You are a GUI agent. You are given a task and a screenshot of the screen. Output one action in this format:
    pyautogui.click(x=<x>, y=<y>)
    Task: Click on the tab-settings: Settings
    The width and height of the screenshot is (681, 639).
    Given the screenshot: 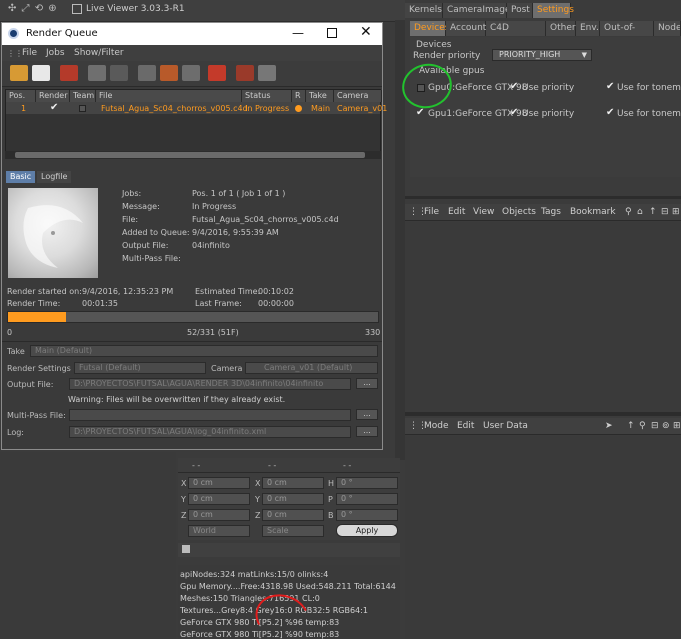 What is the action you would take?
    pyautogui.click(x=553, y=10)
    